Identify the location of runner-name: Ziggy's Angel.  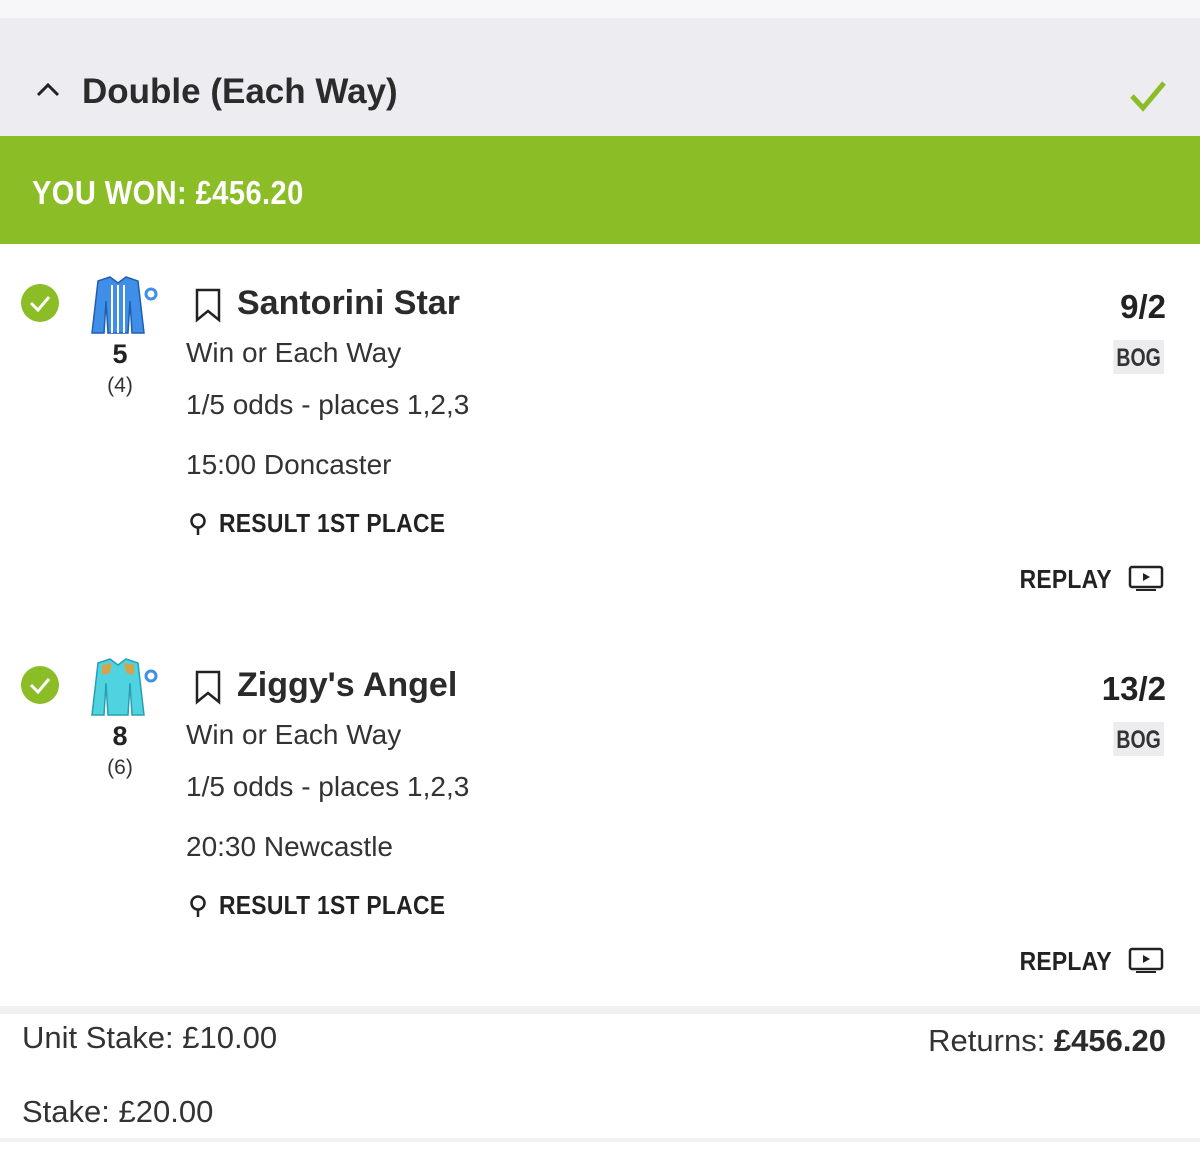
(347, 685).